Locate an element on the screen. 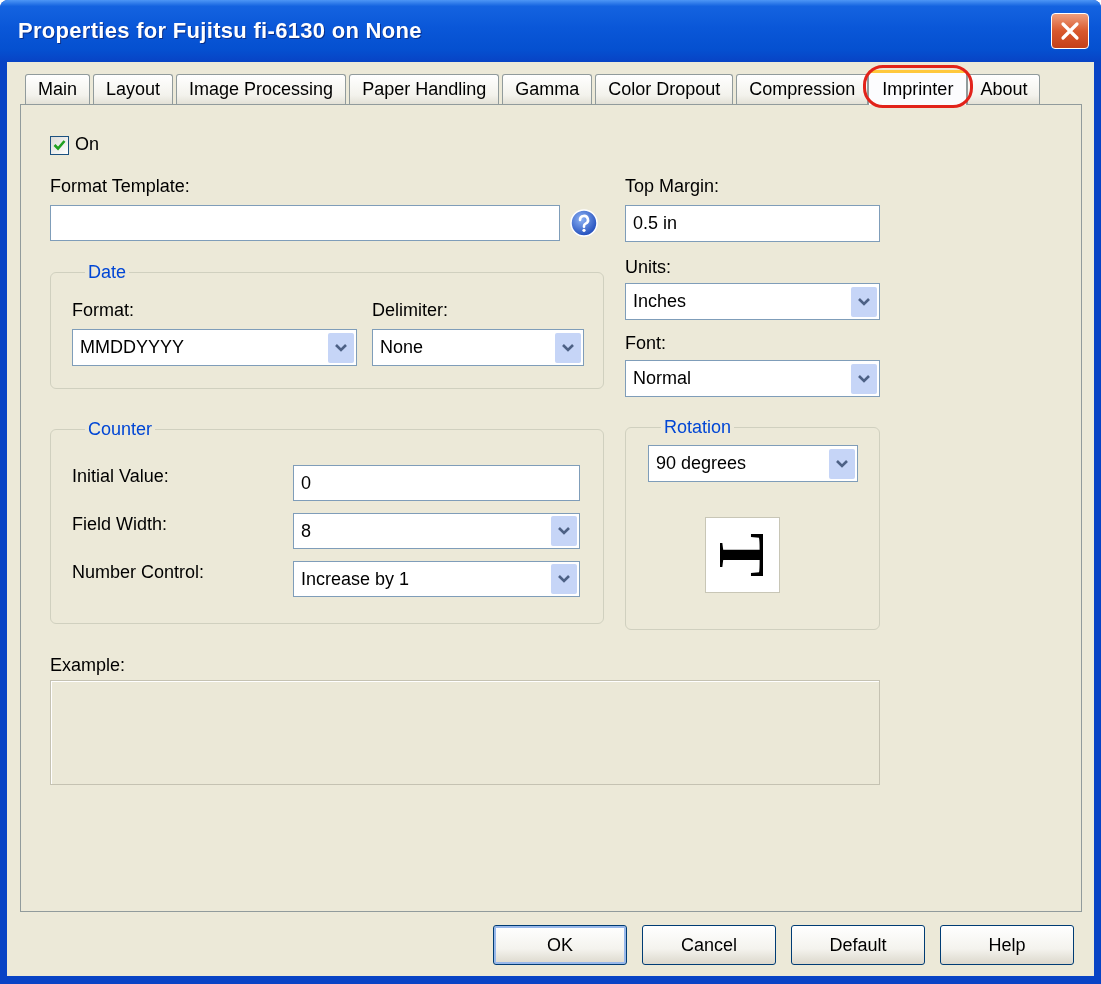 The image size is (1101, 984). rotation-preview-glyph: T is located at coordinates (742, 555).